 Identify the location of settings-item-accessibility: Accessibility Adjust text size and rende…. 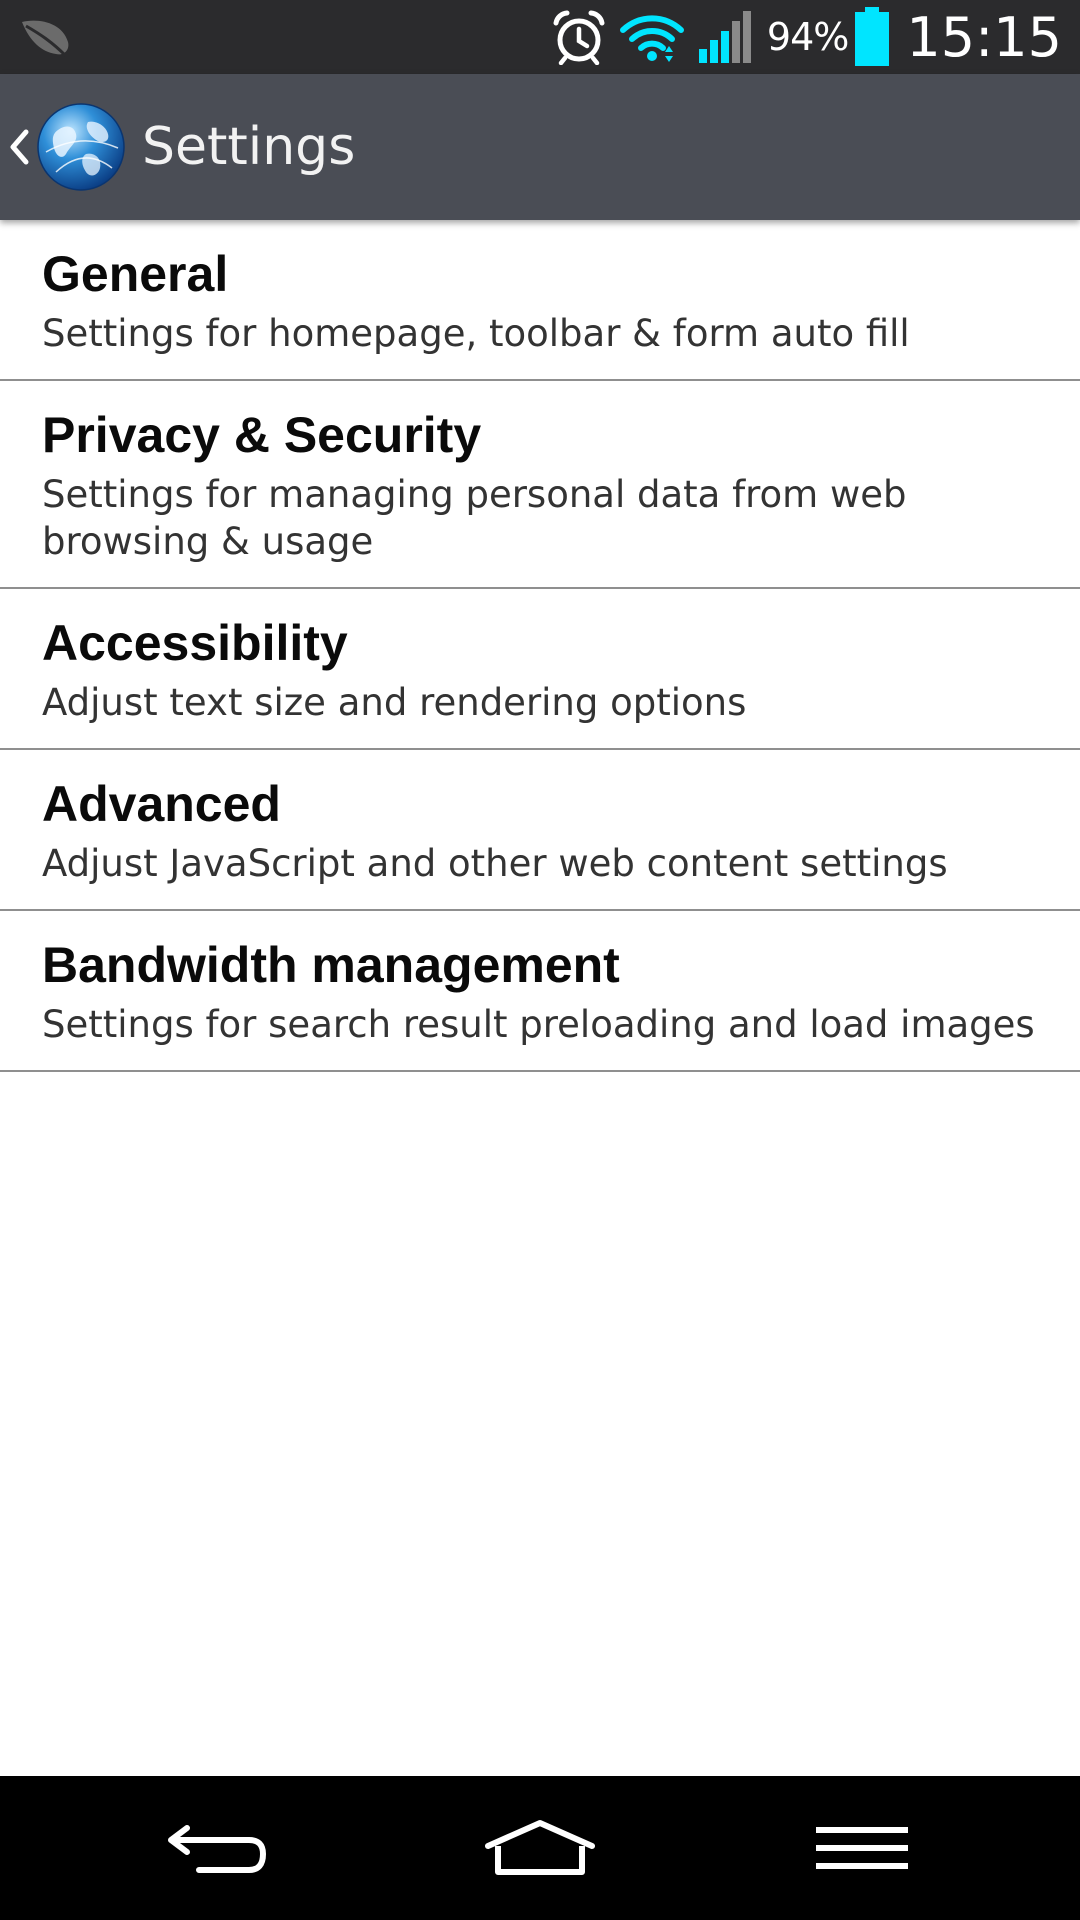
(540, 669).